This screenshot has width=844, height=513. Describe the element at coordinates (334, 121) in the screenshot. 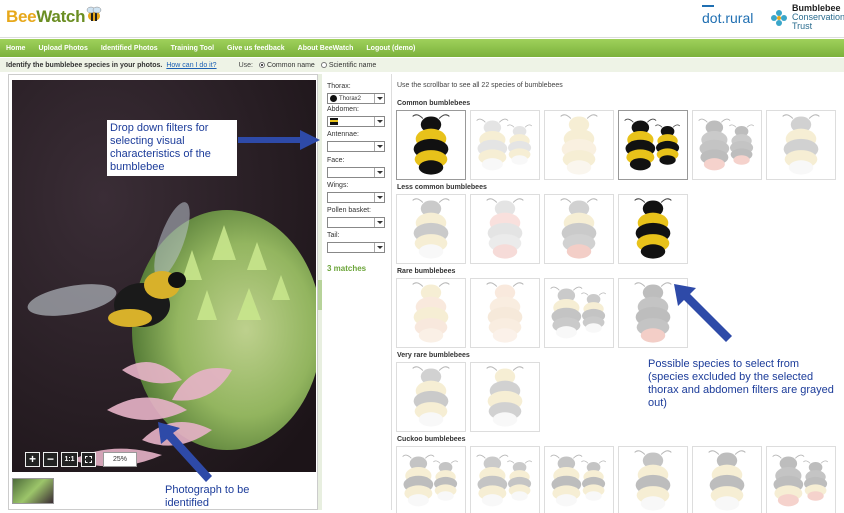

I see `abdomen-swatch-icon` at that location.